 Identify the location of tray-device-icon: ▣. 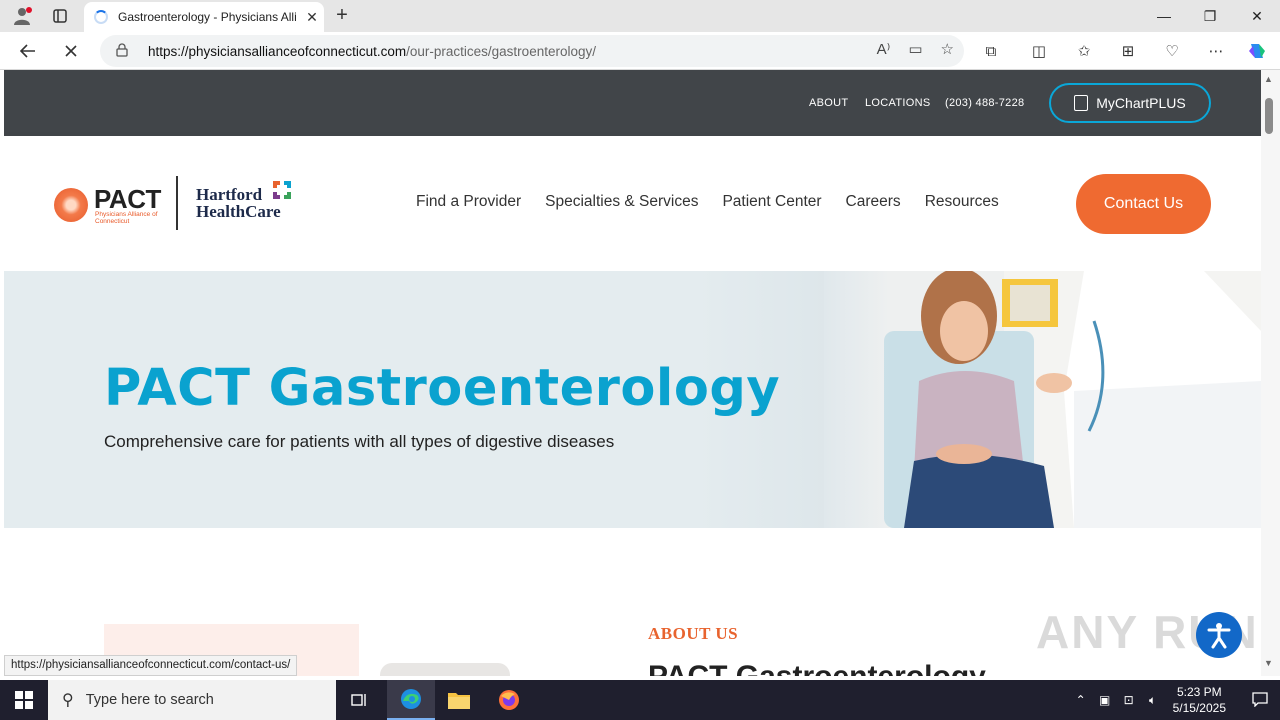
(1105, 700).